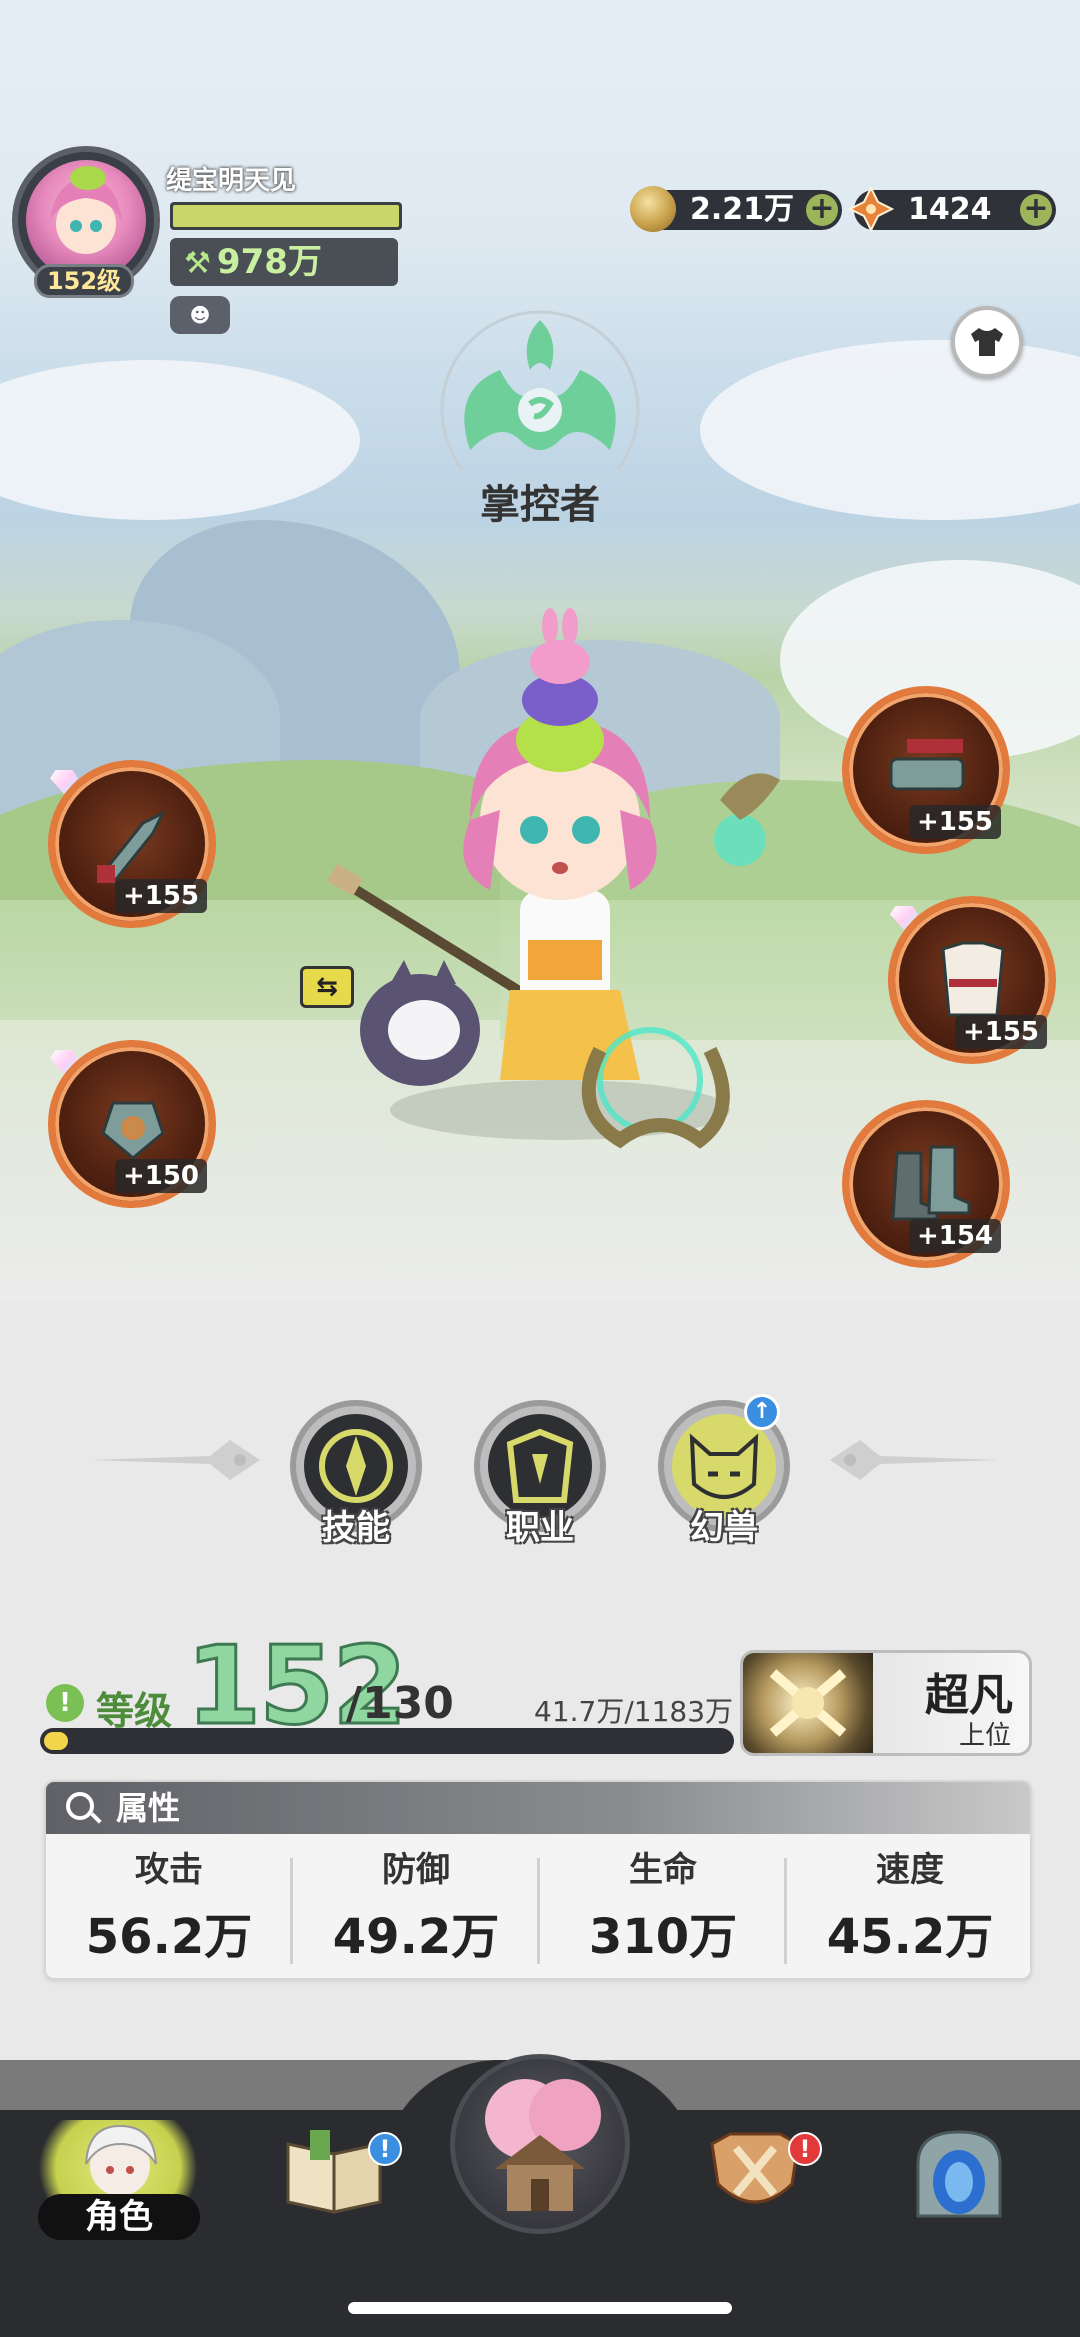 The width and height of the screenshot is (1080, 2337). What do you see at coordinates (915, 1460) in the screenshot?
I see `right-ornament-icon` at bounding box center [915, 1460].